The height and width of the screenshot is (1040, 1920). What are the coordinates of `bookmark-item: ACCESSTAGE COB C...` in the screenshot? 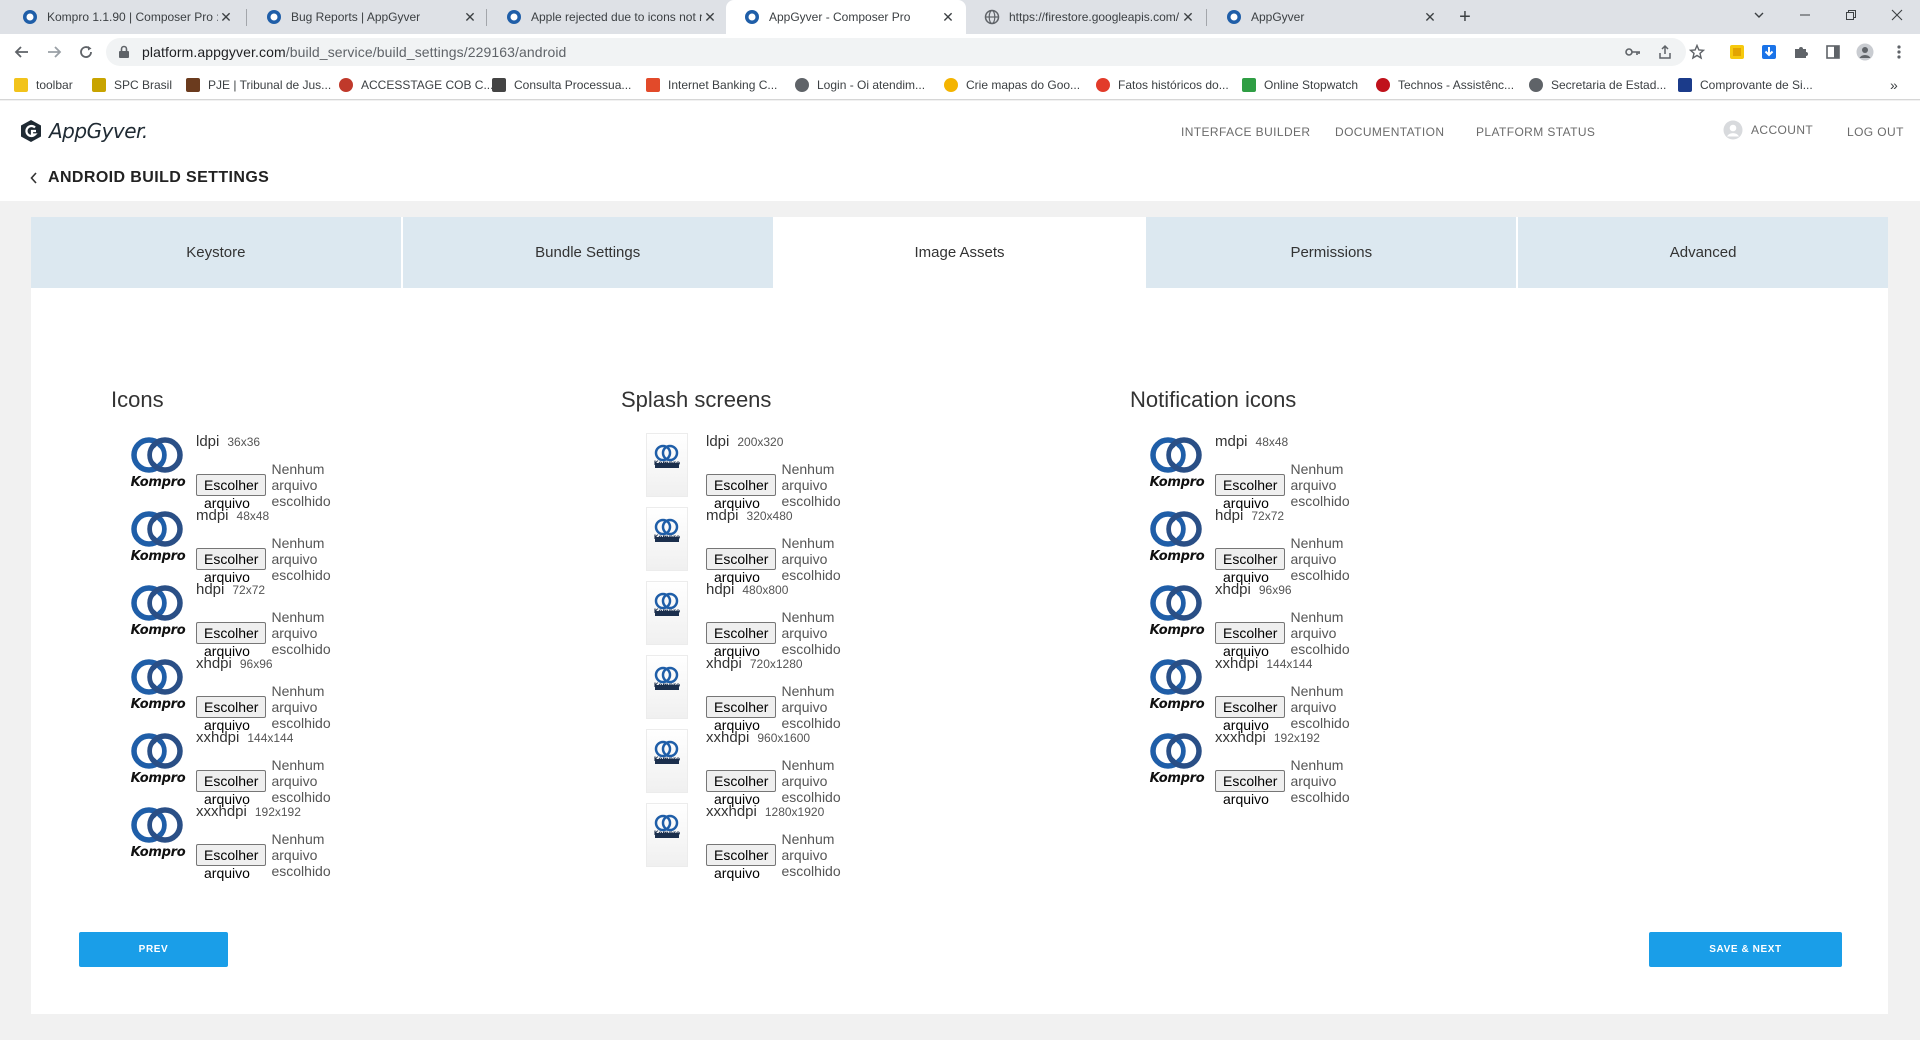 It's located at (416, 85).